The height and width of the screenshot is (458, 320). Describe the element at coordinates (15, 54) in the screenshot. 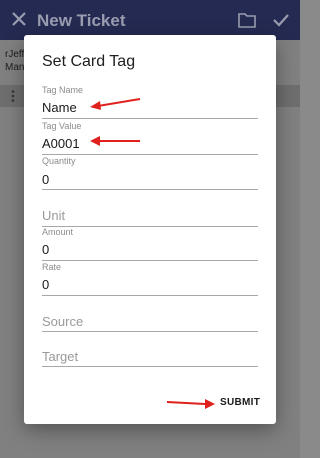

I see `background-text-line-1: rJeff` at that location.